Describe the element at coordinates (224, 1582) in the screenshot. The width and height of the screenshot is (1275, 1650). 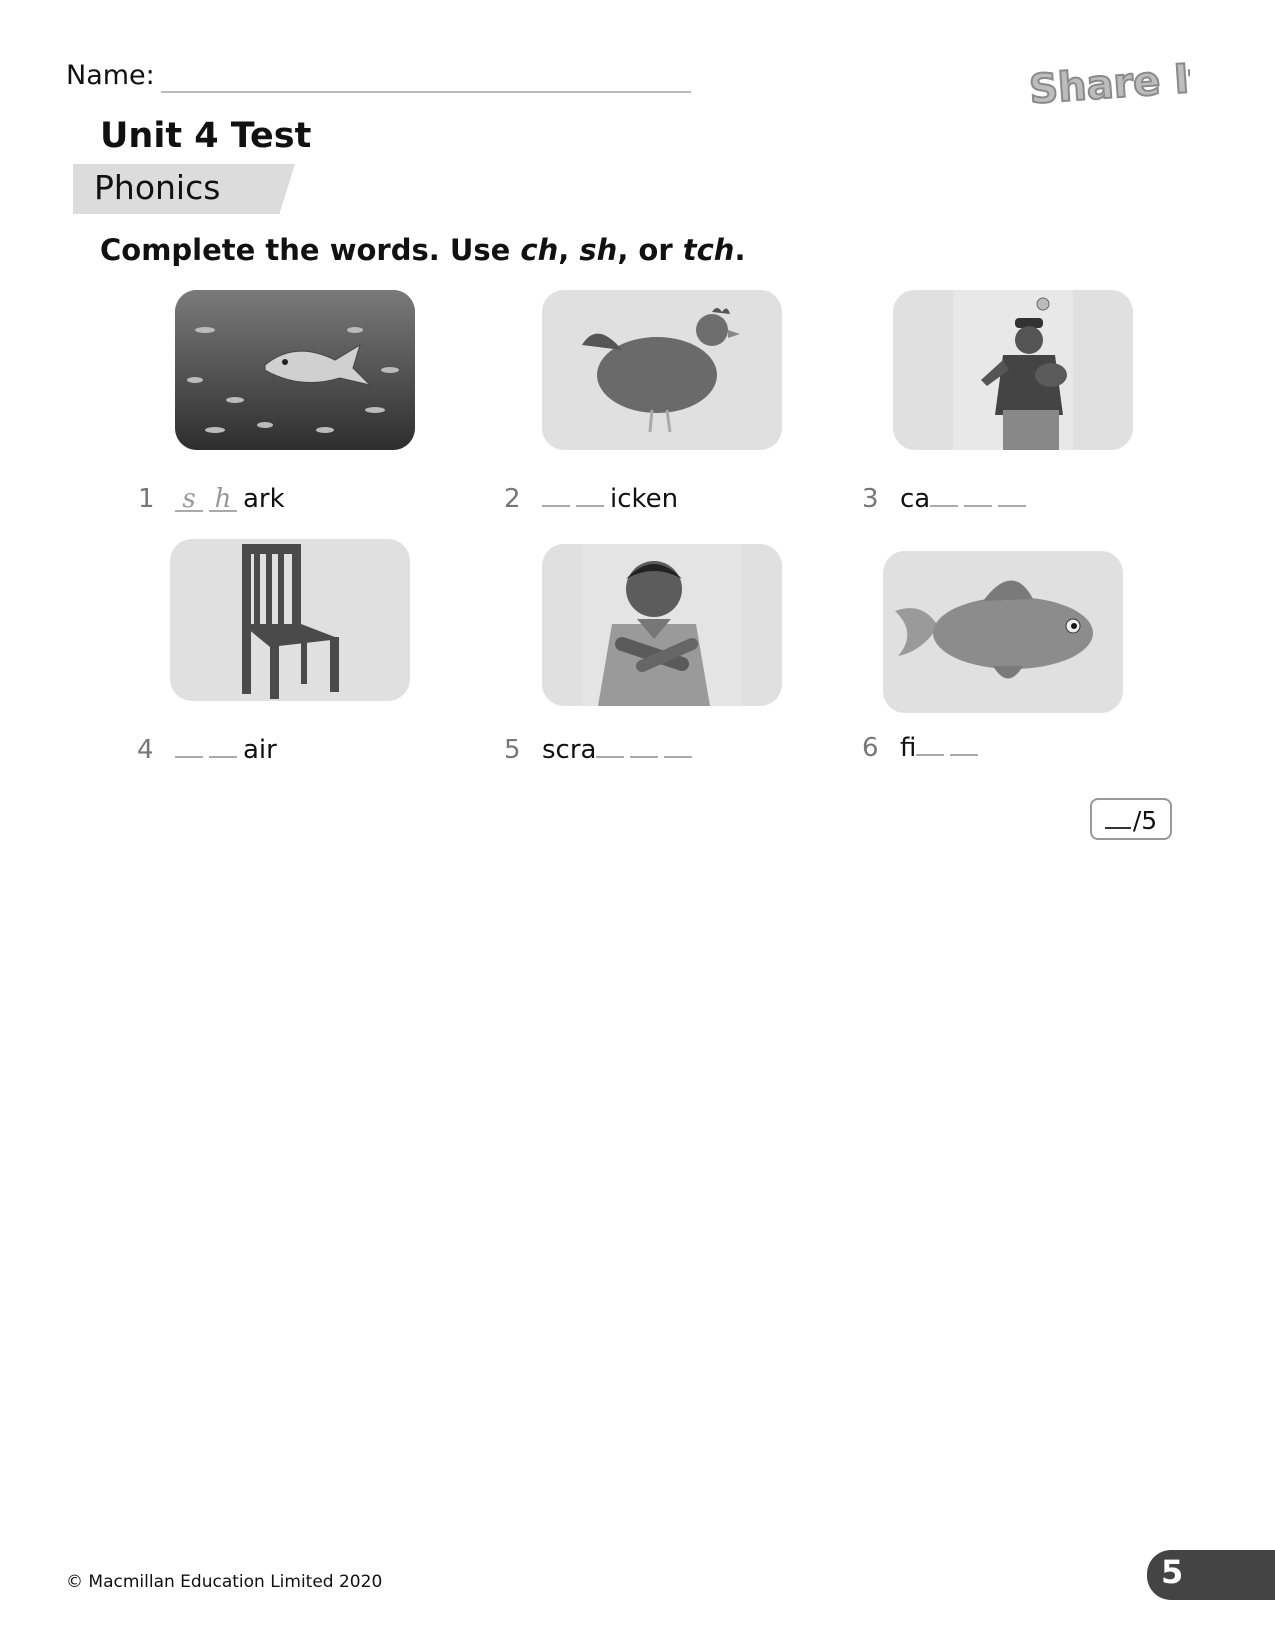
I see `copyright: © Macmillan Education Limited 2020` at that location.